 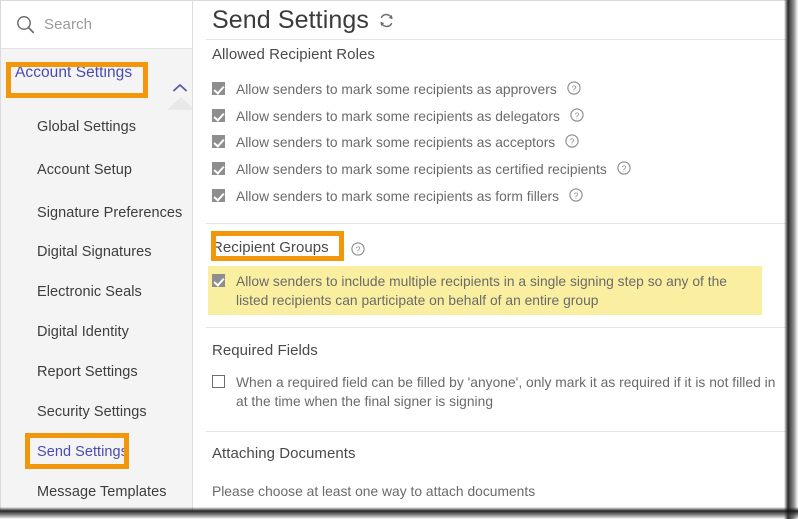 What do you see at coordinates (110, 212) in the screenshot?
I see `sidebar-item-label: Signature Preferences` at bounding box center [110, 212].